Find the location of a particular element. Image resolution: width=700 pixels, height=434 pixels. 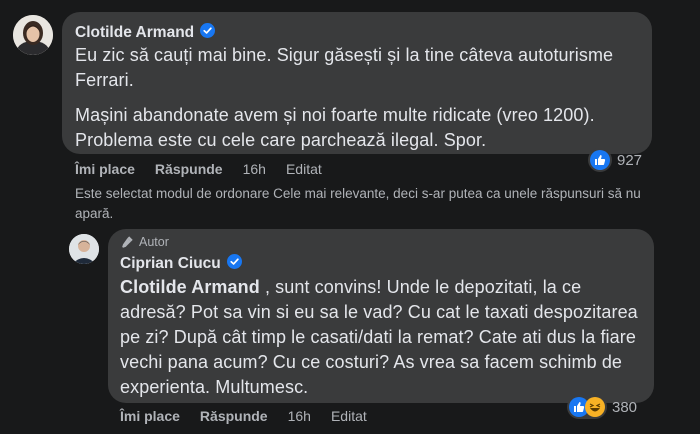

author-badge: Autor is located at coordinates (144, 242).